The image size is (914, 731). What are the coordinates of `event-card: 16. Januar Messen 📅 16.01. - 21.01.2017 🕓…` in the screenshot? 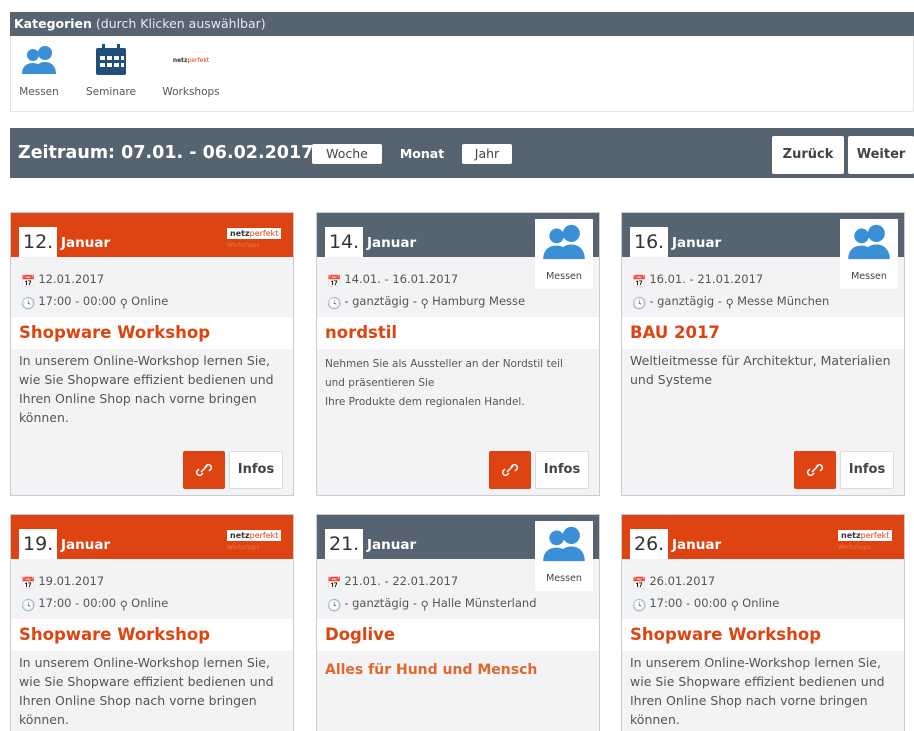 It's located at (763, 354).